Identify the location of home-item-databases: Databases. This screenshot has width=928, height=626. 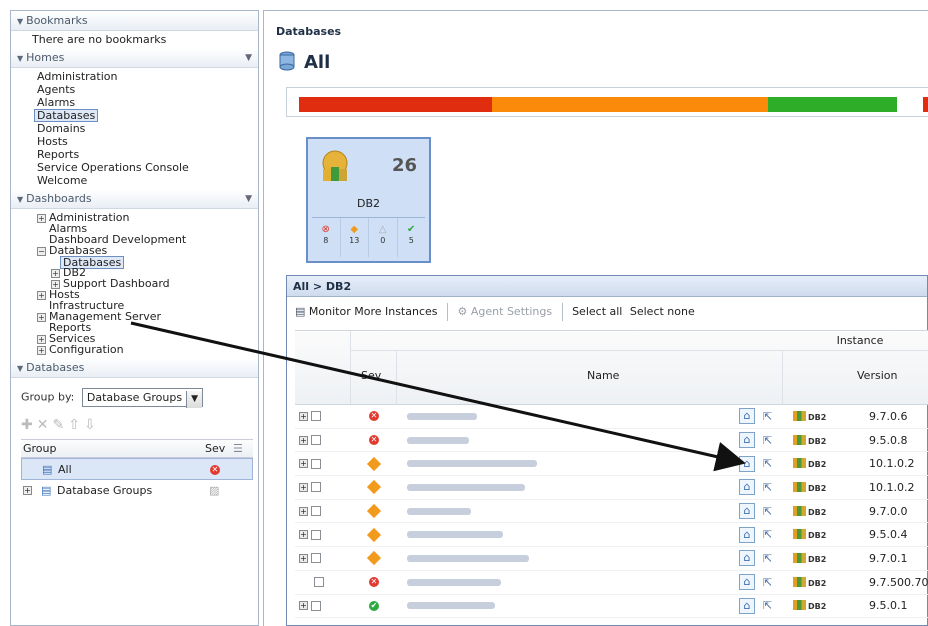
(66, 115).